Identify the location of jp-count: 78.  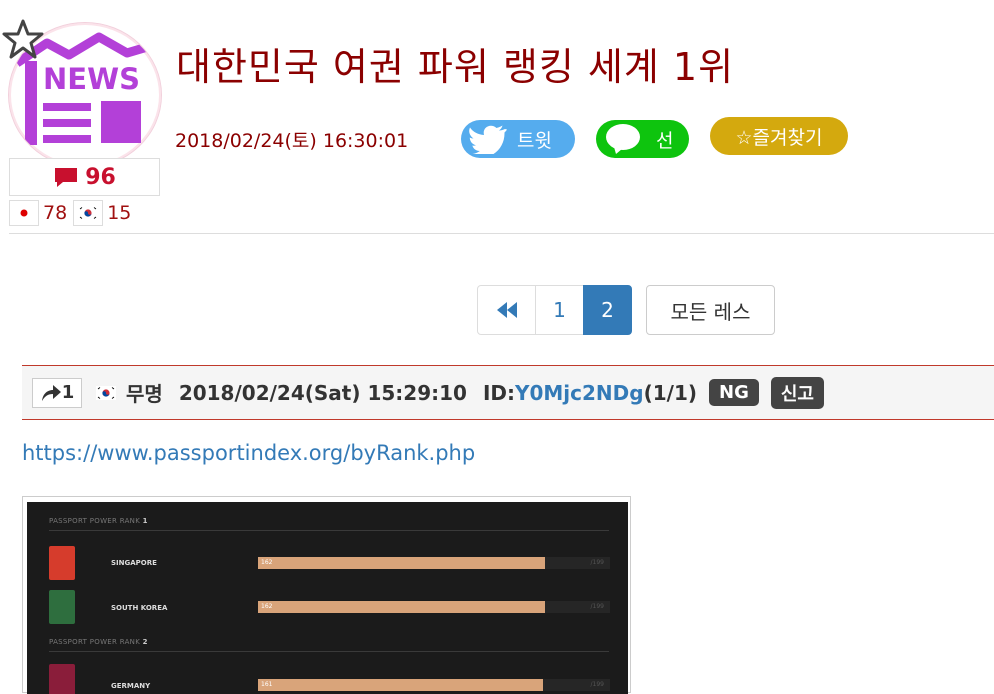
(55, 213).